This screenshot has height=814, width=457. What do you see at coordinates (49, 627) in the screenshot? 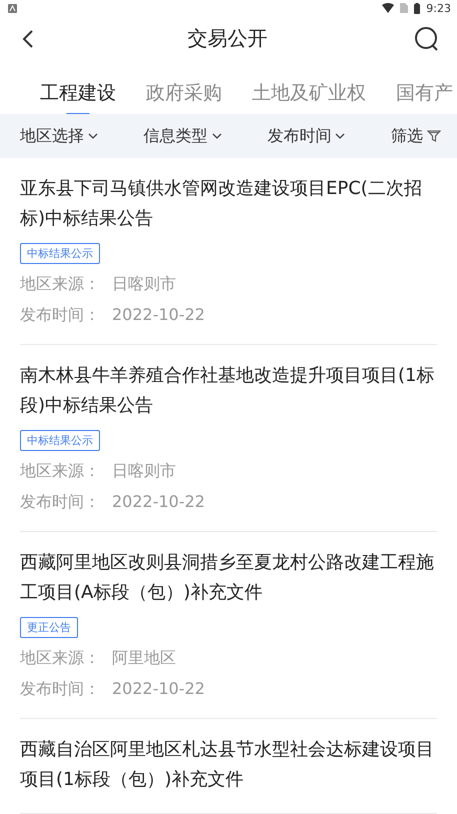
I see `notice-type-tag: 更正公告` at bounding box center [49, 627].